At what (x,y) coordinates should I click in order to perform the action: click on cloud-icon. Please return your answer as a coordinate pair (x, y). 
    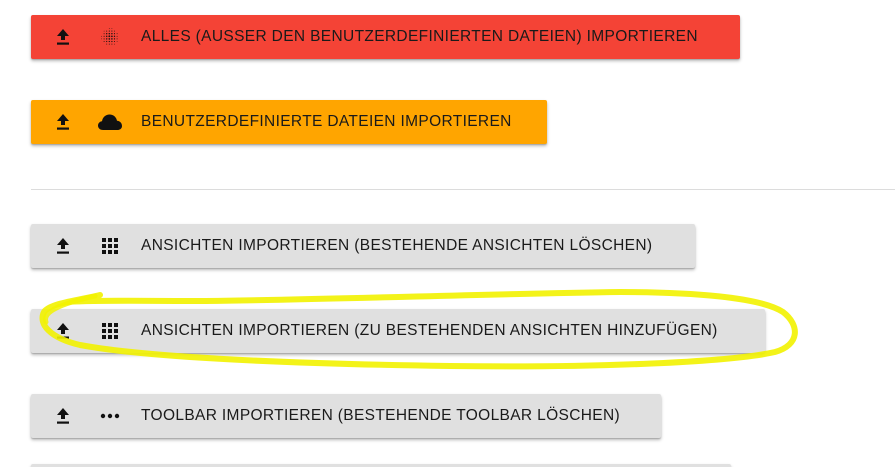
    Looking at the image, I should click on (110, 122).